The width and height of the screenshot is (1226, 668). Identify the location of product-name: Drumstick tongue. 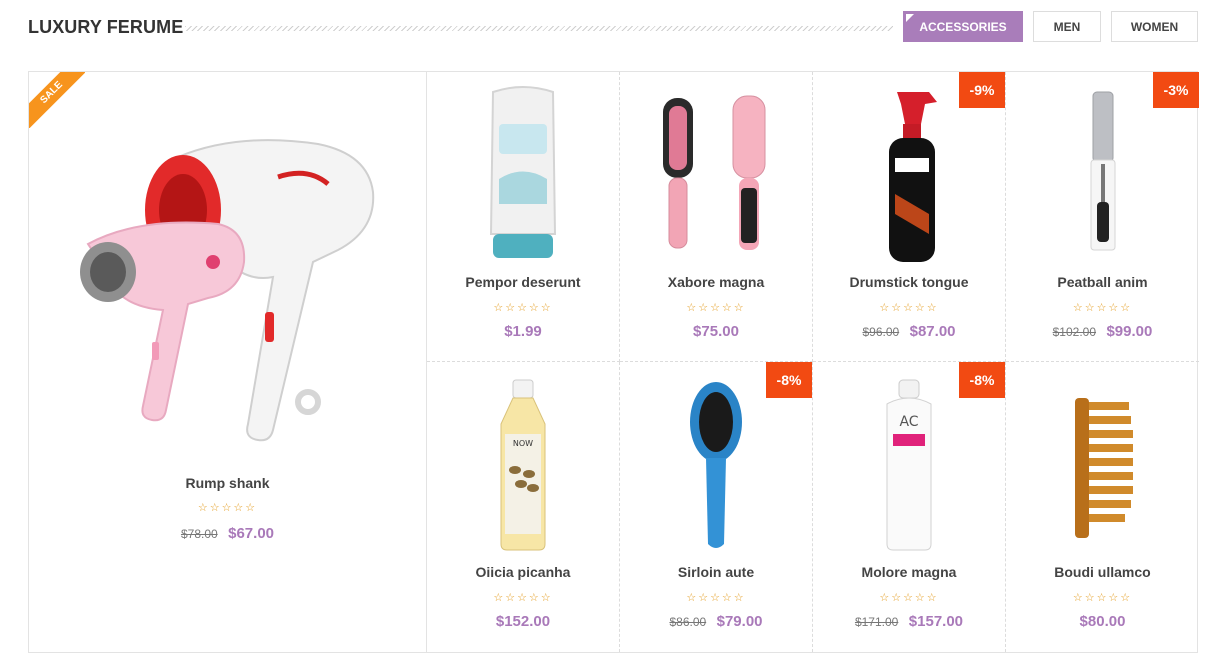
(909, 282).